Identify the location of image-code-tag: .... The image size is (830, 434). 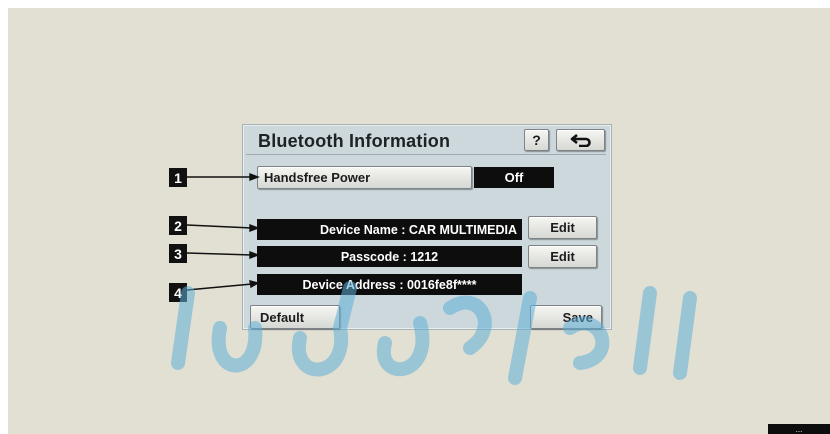
(799, 429).